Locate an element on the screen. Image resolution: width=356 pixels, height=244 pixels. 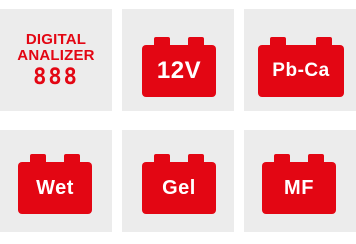
digital-label: DIGITAL is located at coordinates (56, 39).